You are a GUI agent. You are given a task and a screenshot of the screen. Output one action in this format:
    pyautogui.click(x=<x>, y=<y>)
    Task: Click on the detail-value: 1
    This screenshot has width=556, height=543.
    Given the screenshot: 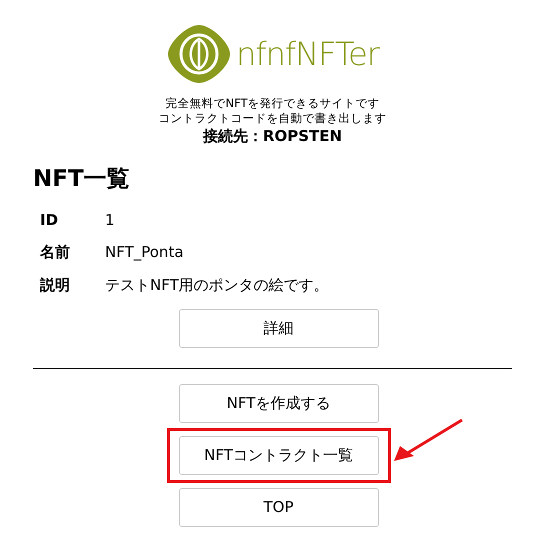 What is the action you would take?
    pyautogui.click(x=110, y=220)
    